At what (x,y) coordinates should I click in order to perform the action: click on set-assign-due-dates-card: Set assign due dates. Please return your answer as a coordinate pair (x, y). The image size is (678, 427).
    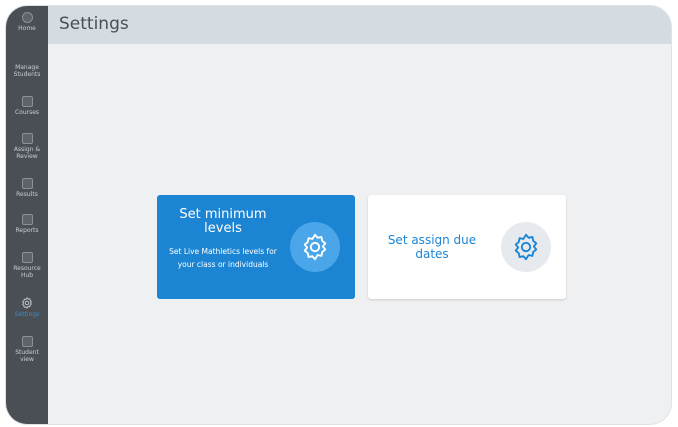
    Looking at the image, I should click on (467, 247).